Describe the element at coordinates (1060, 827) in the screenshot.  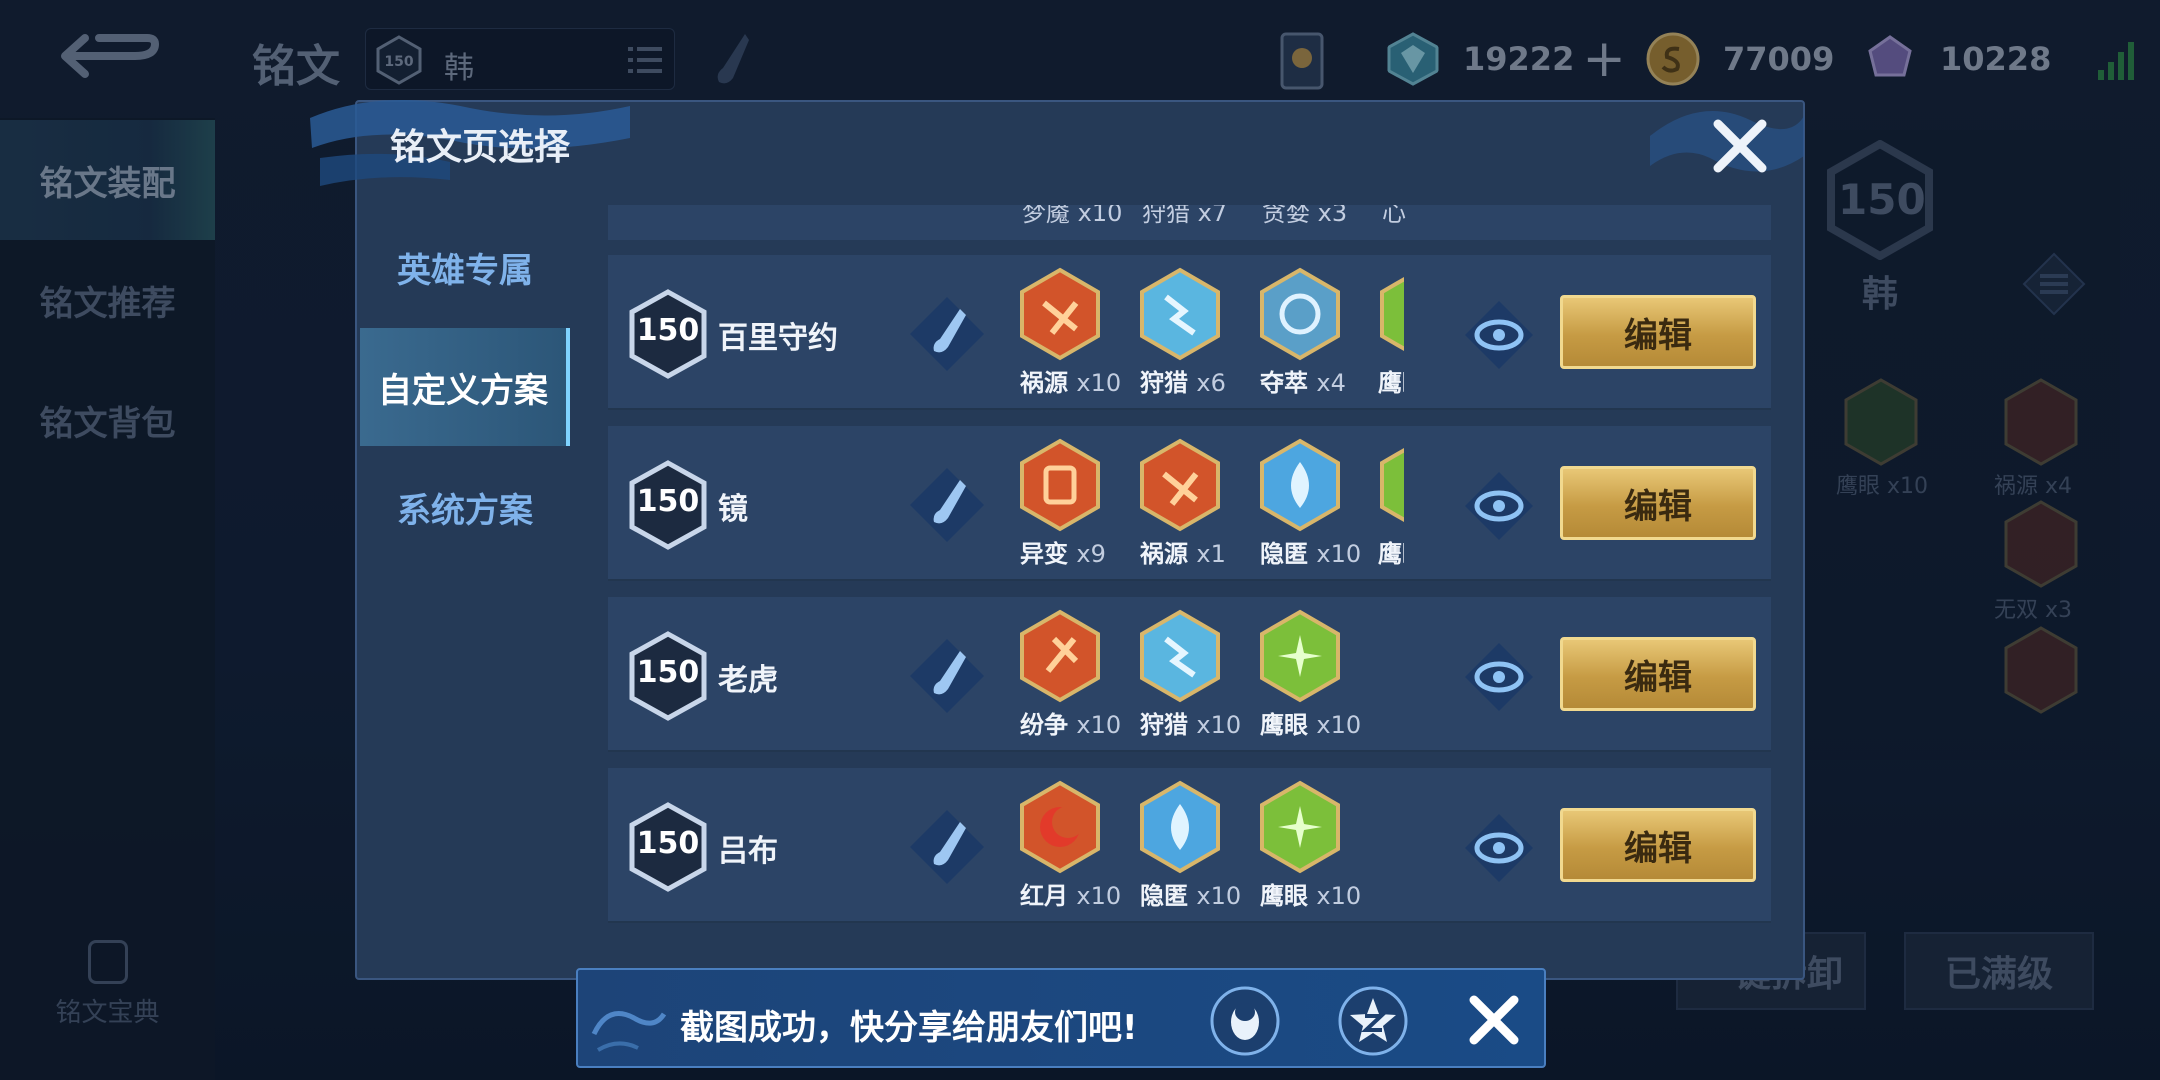
I see `crimson-moon-rune-icon` at that location.